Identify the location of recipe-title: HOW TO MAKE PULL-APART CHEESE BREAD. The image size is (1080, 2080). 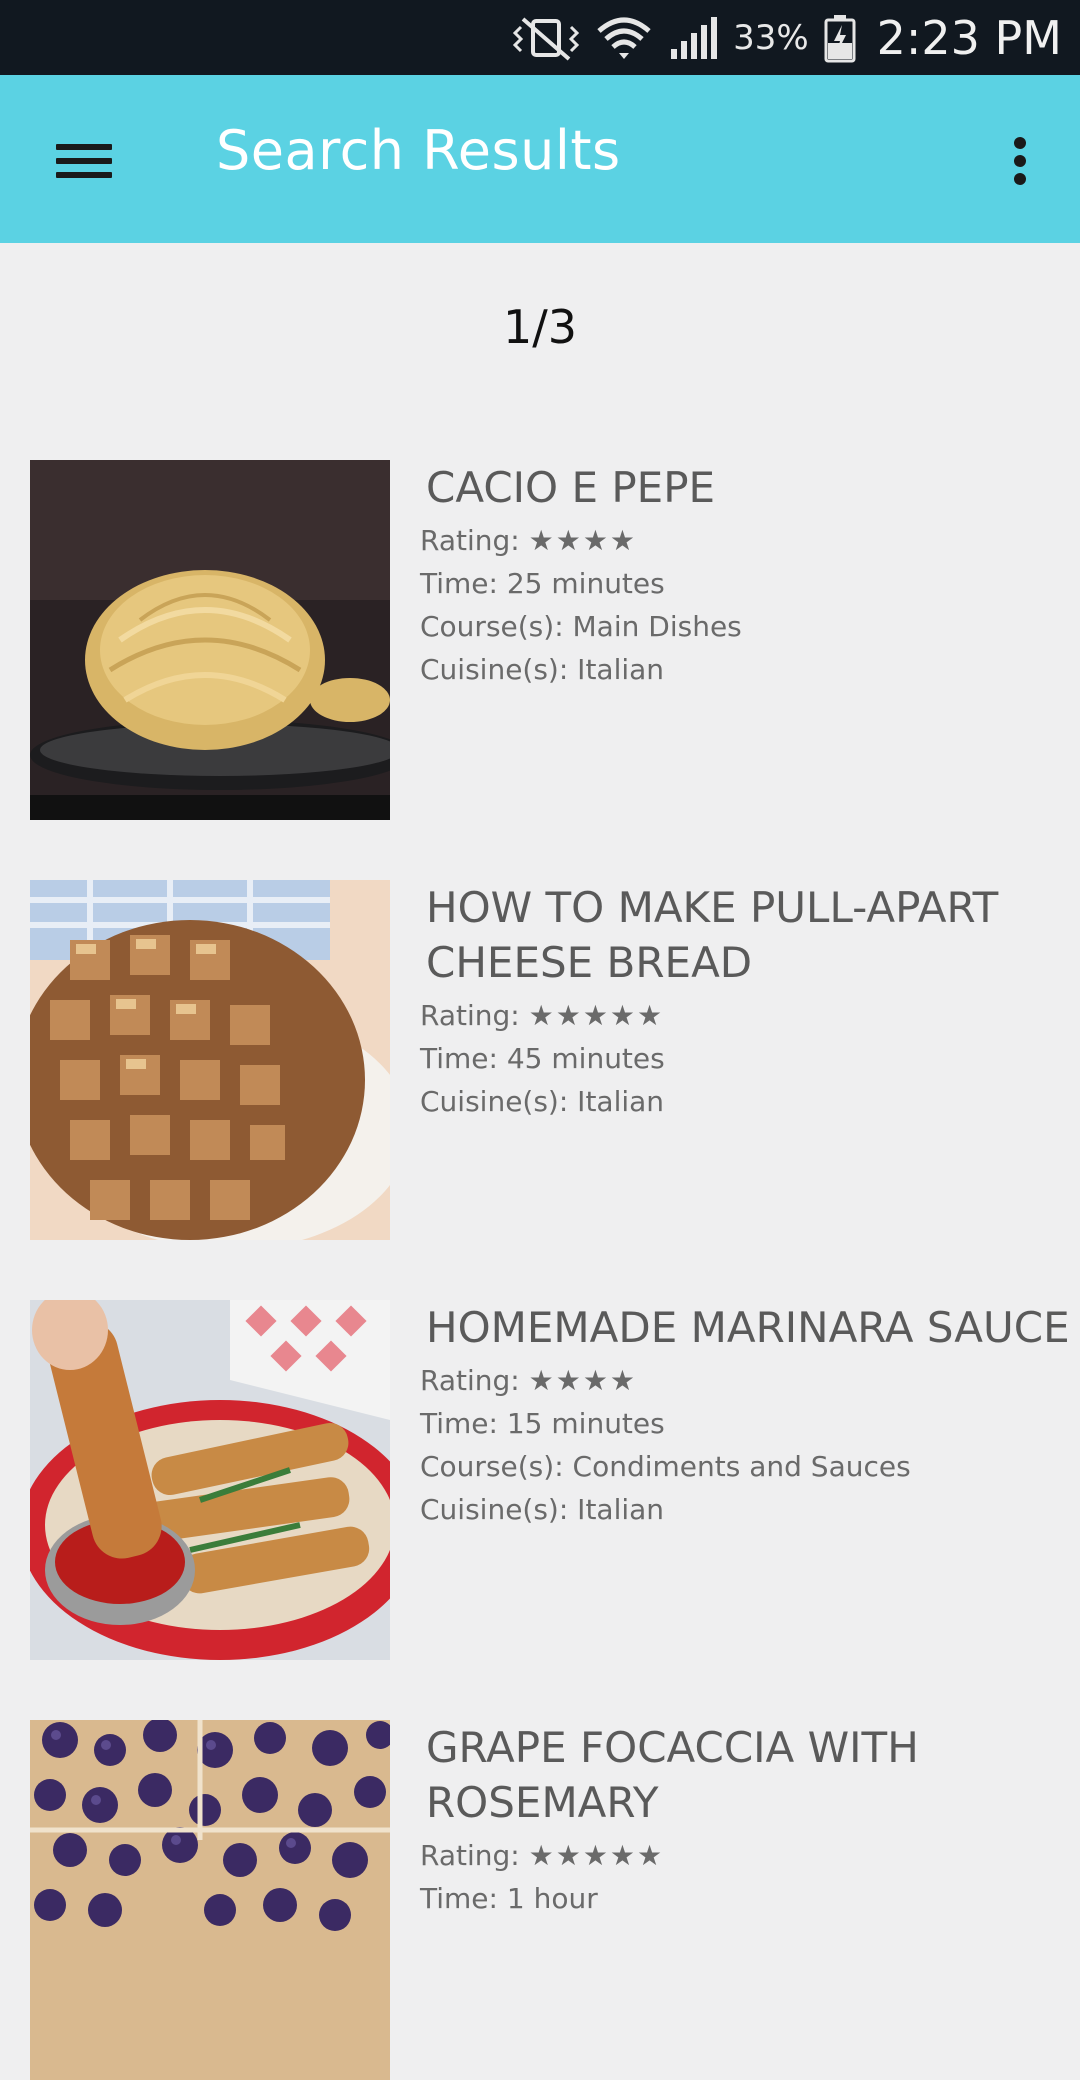
(712, 935).